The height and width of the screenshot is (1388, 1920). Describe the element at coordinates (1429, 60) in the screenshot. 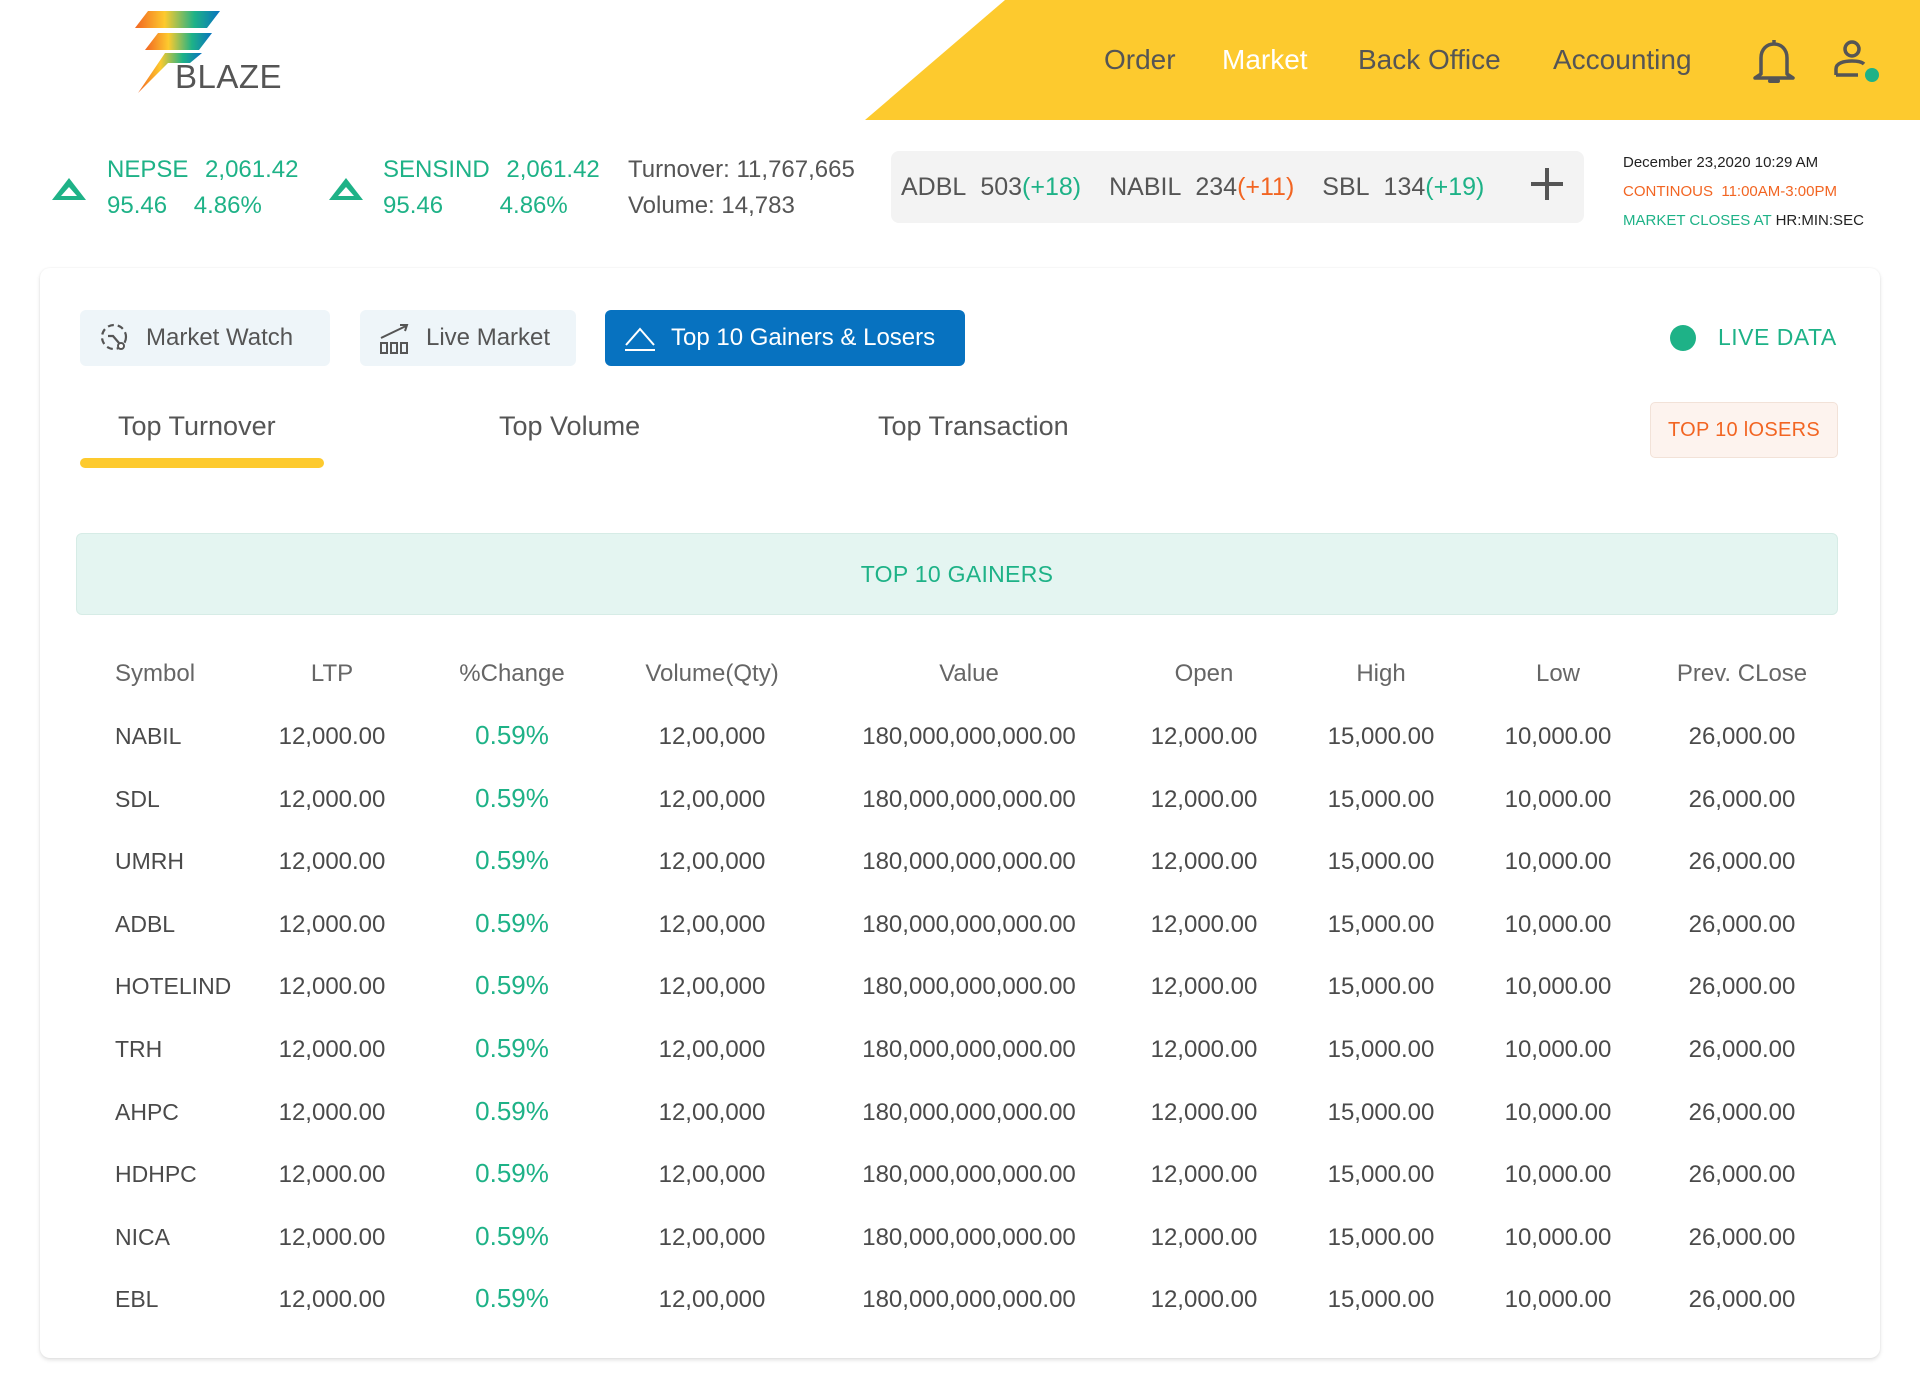

I see `nav-back-office: Back Office` at that location.